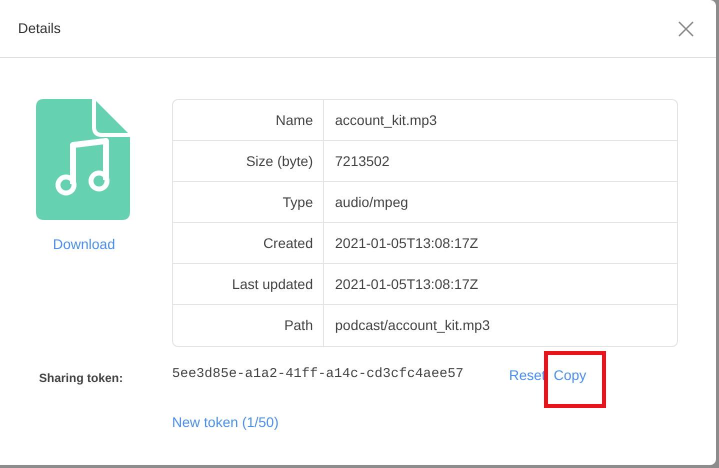  What do you see at coordinates (294, 120) in the screenshot?
I see `property-label: Name` at bounding box center [294, 120].